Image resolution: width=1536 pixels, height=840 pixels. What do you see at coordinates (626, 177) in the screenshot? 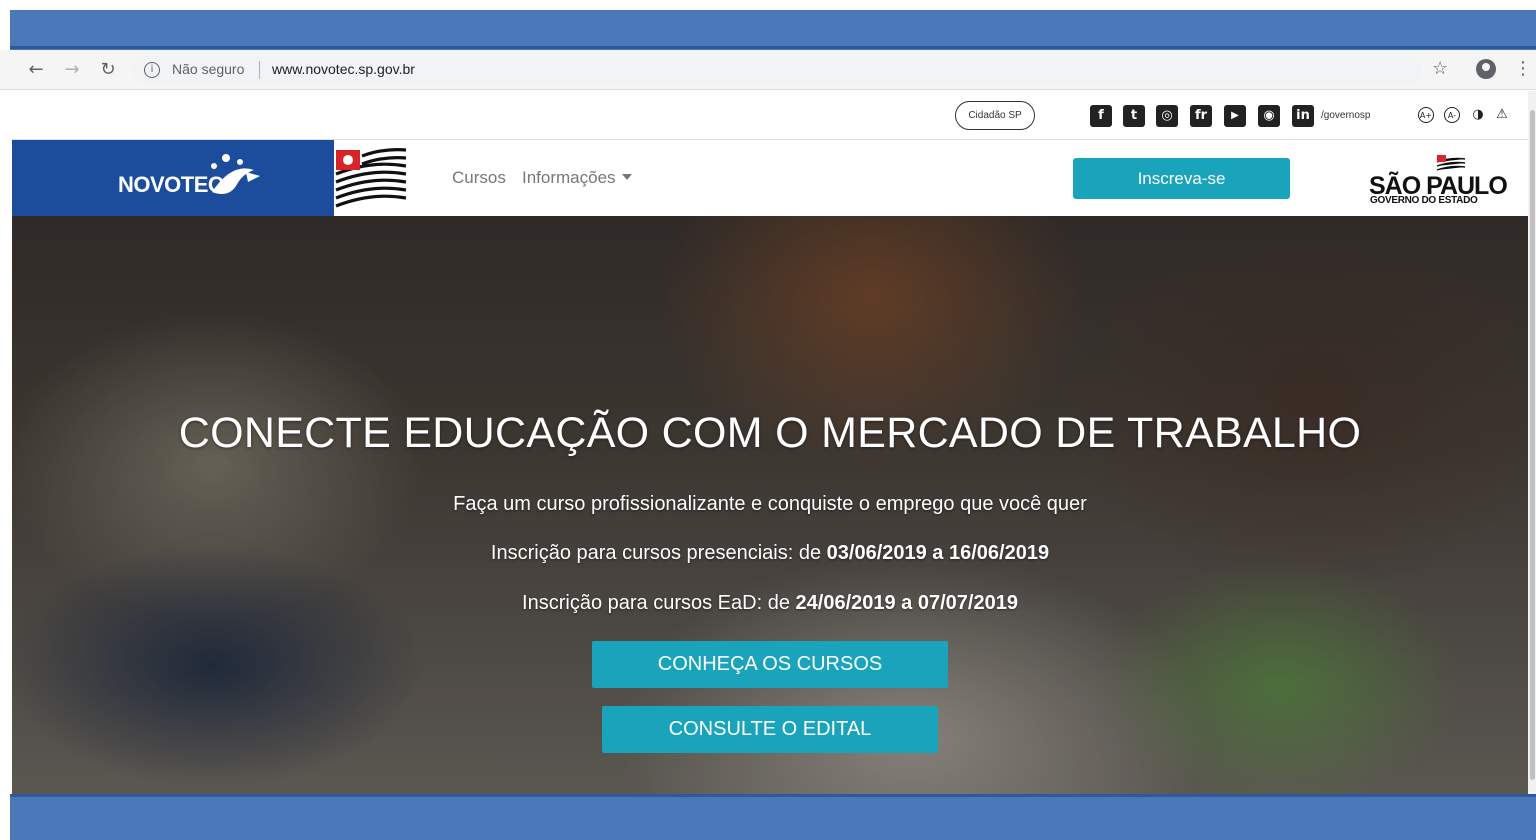
I see `chevron-down-icon` at bounding box center [626, 177].